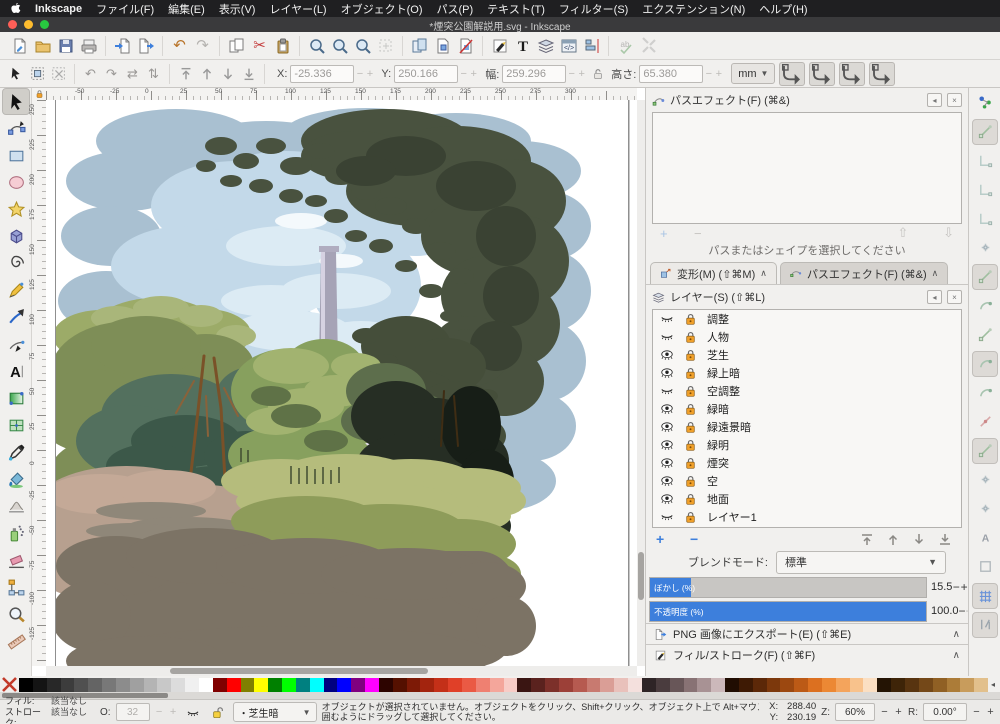 This screenshot has width=1000, height=724. What do you see at coordinates (111, 73) in the screenshot?
I see `rotate-cw-button: ↷` at bounding box center [111, 73].